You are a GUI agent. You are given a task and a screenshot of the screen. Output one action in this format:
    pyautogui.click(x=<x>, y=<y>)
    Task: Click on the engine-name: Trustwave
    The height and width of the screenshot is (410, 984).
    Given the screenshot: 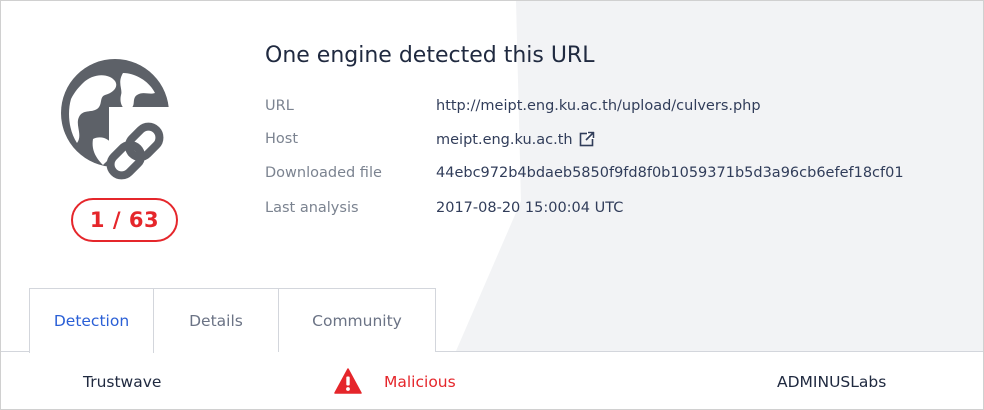 What is the action you would take?
    pyautogui.click(x=122, y=382)
    